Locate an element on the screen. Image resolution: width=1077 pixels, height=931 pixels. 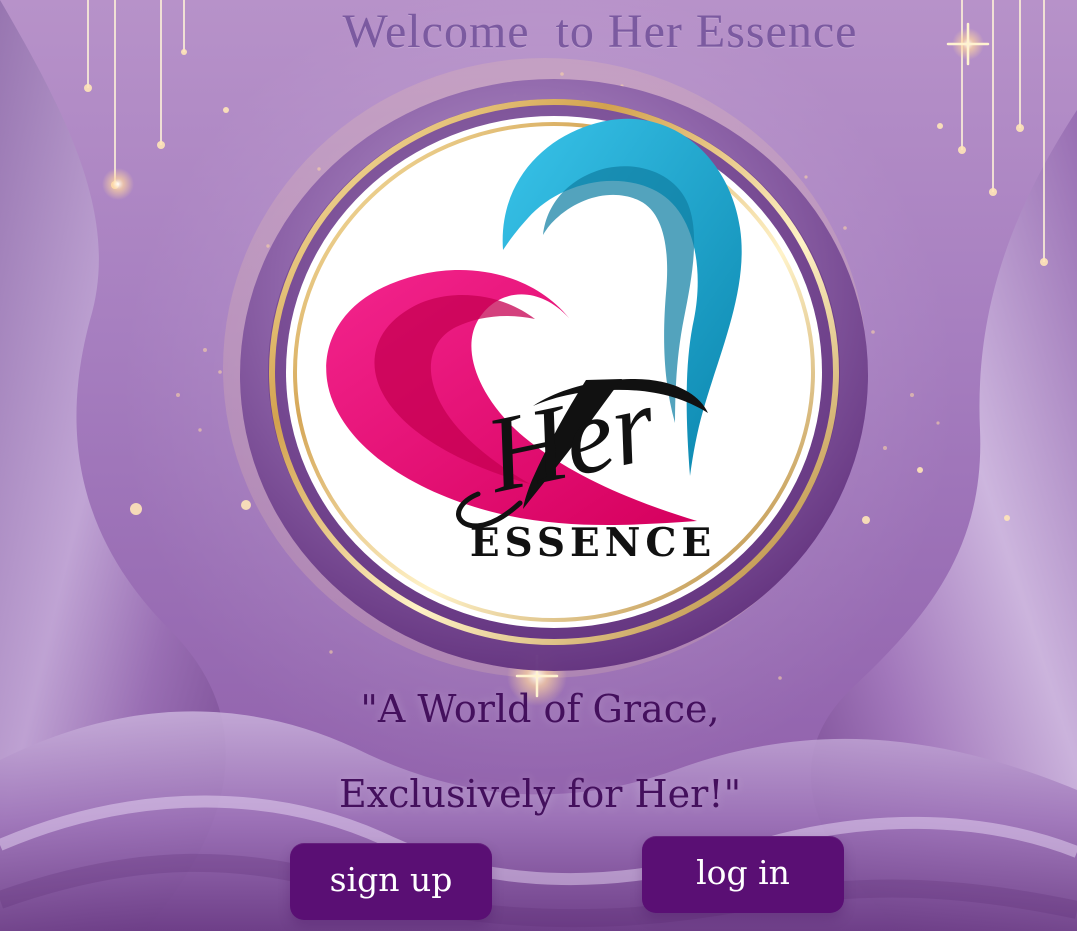
tagline-line-1: "A World of Grace, is located at coordinates (540, 709).